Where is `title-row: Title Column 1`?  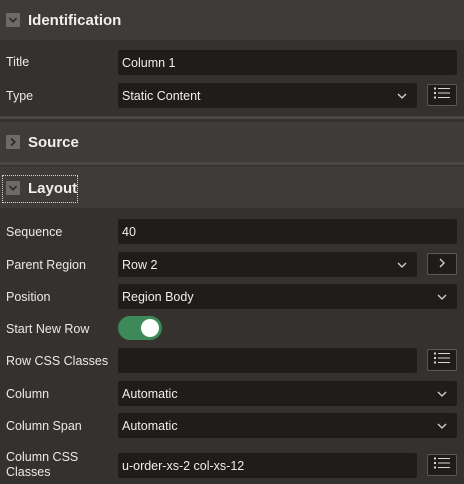
title-row: Title Column 1 is located at coordinates (232, 62).